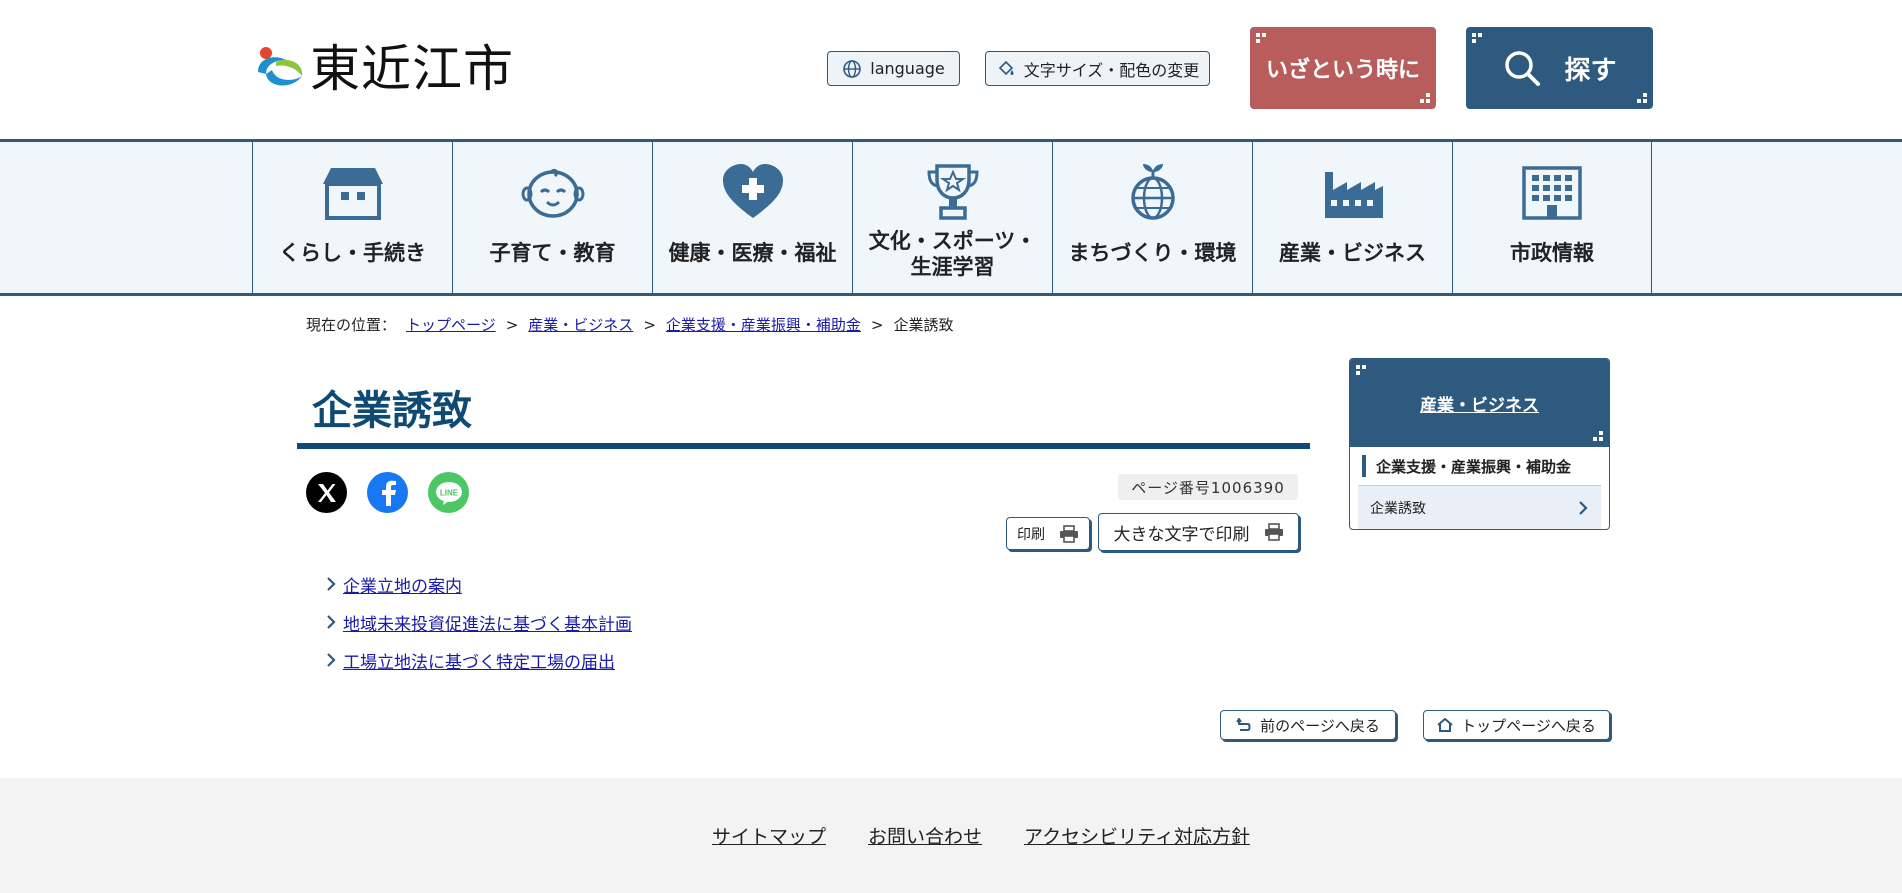 This screenshot has height=893, width=1902. I want to click on footer-link-contact: お問い合わせ, so click(925, 835).